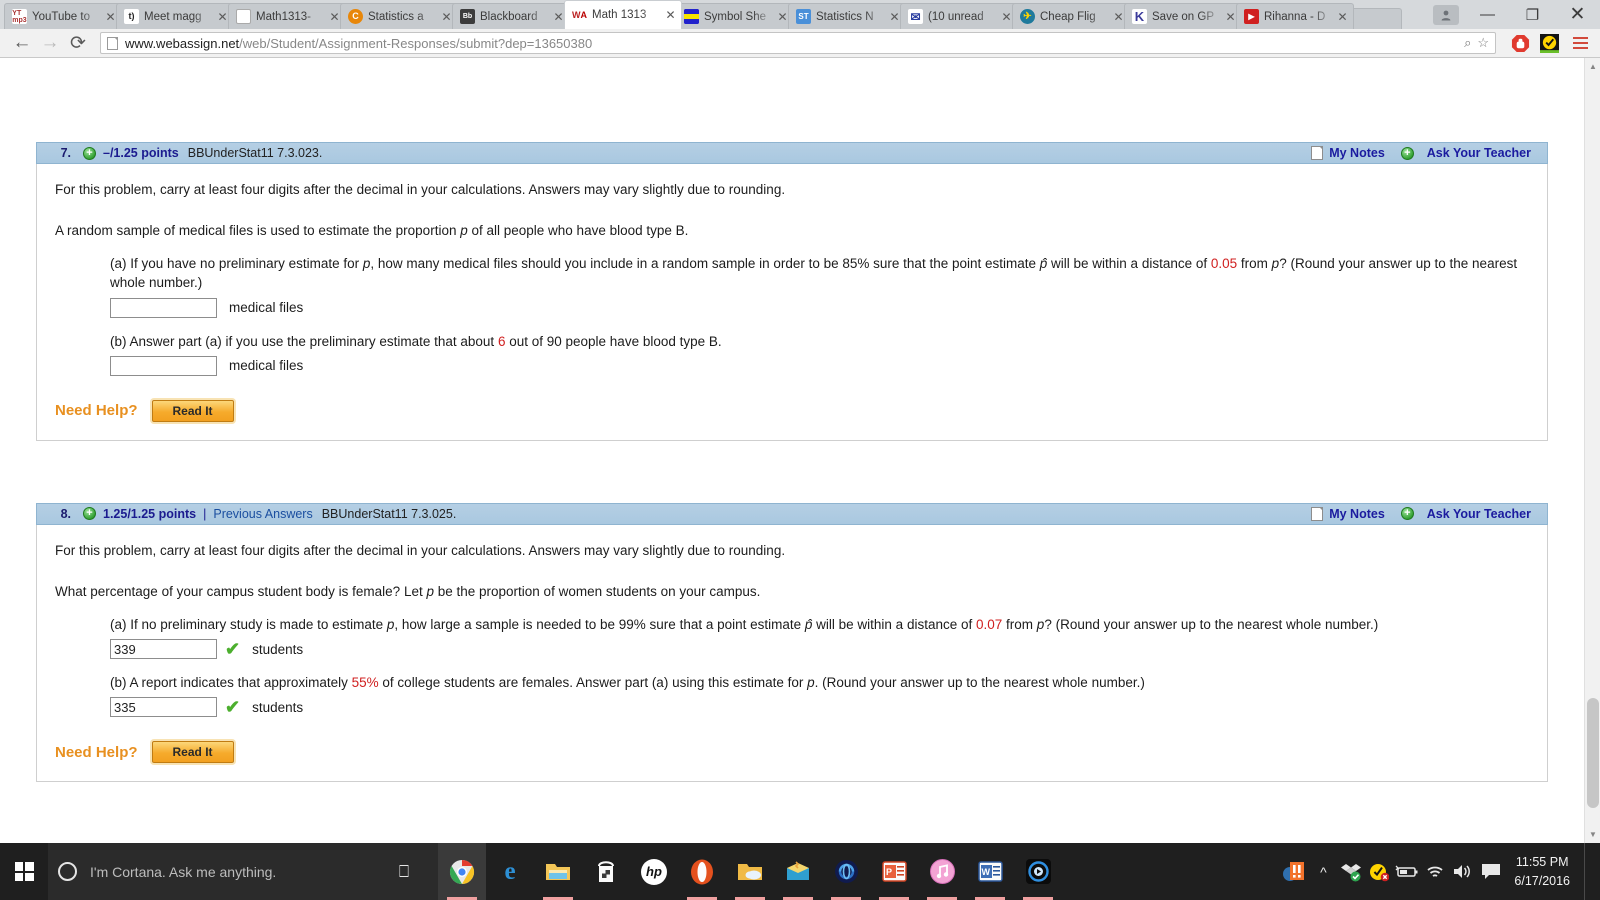  I want to click on reload-button: ⟳, so click(78, 43).